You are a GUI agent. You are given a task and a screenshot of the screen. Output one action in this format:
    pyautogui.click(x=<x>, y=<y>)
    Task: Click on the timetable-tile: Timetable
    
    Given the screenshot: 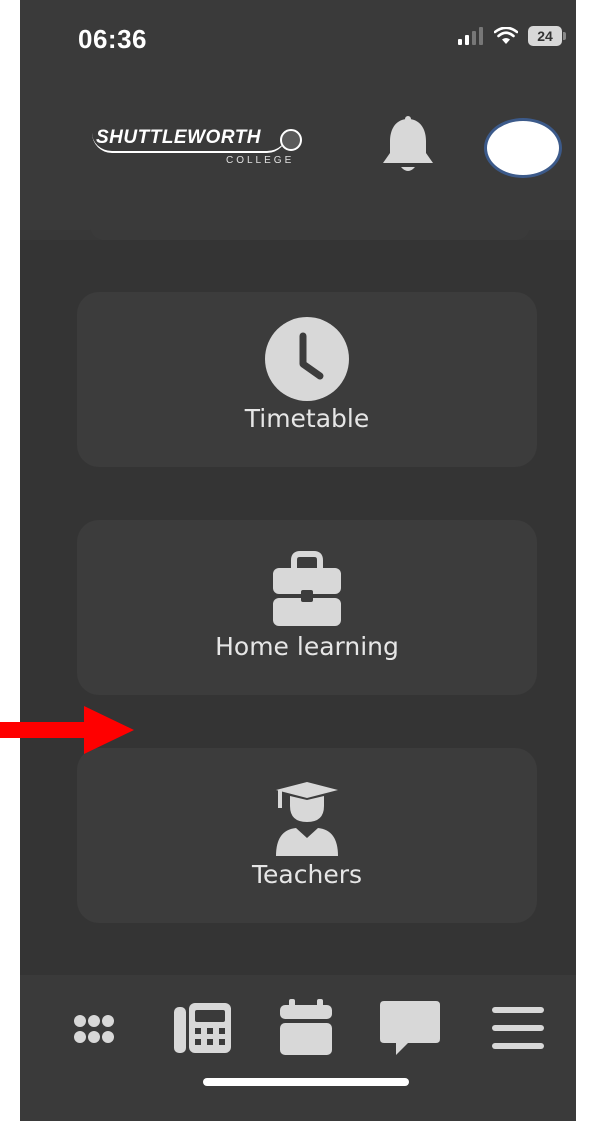 What is the action you would take?
    pyautogui.click(x=307, y=379)
    